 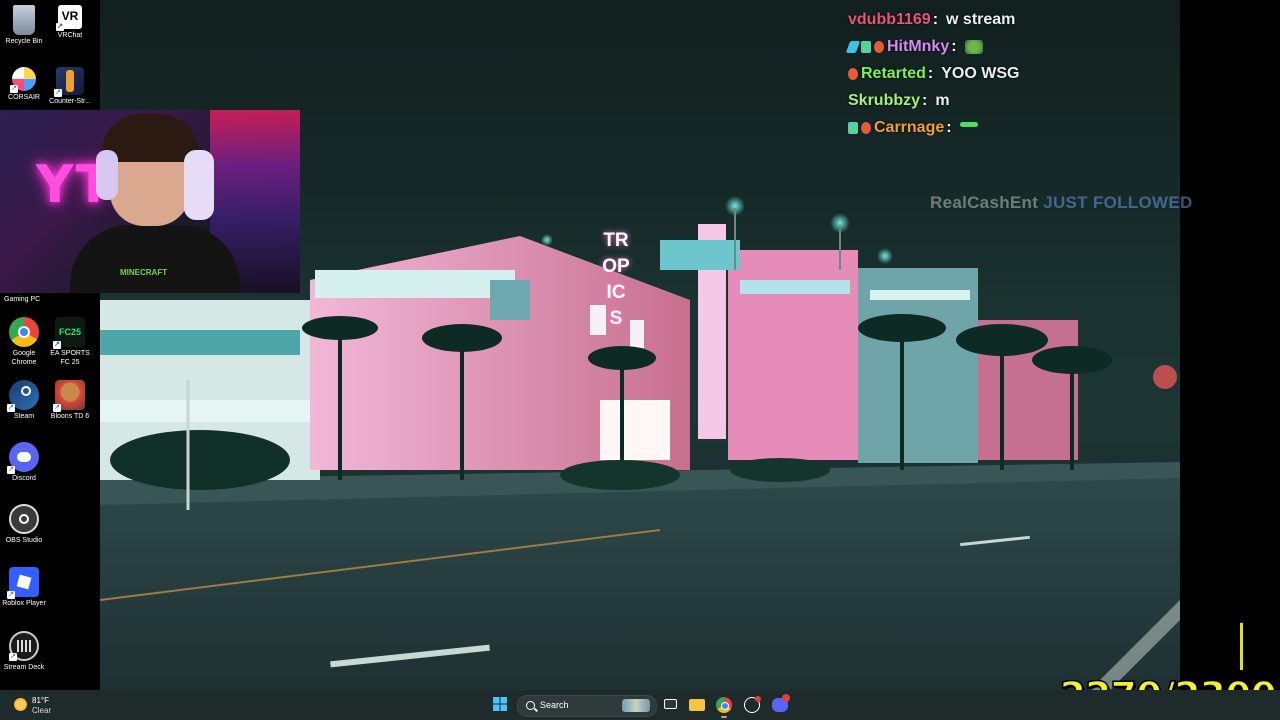 What do you see at coordinates (587, 706) in the screenshot?
I see `taskbar-search-box: Search` at bounding box center [587, 706].